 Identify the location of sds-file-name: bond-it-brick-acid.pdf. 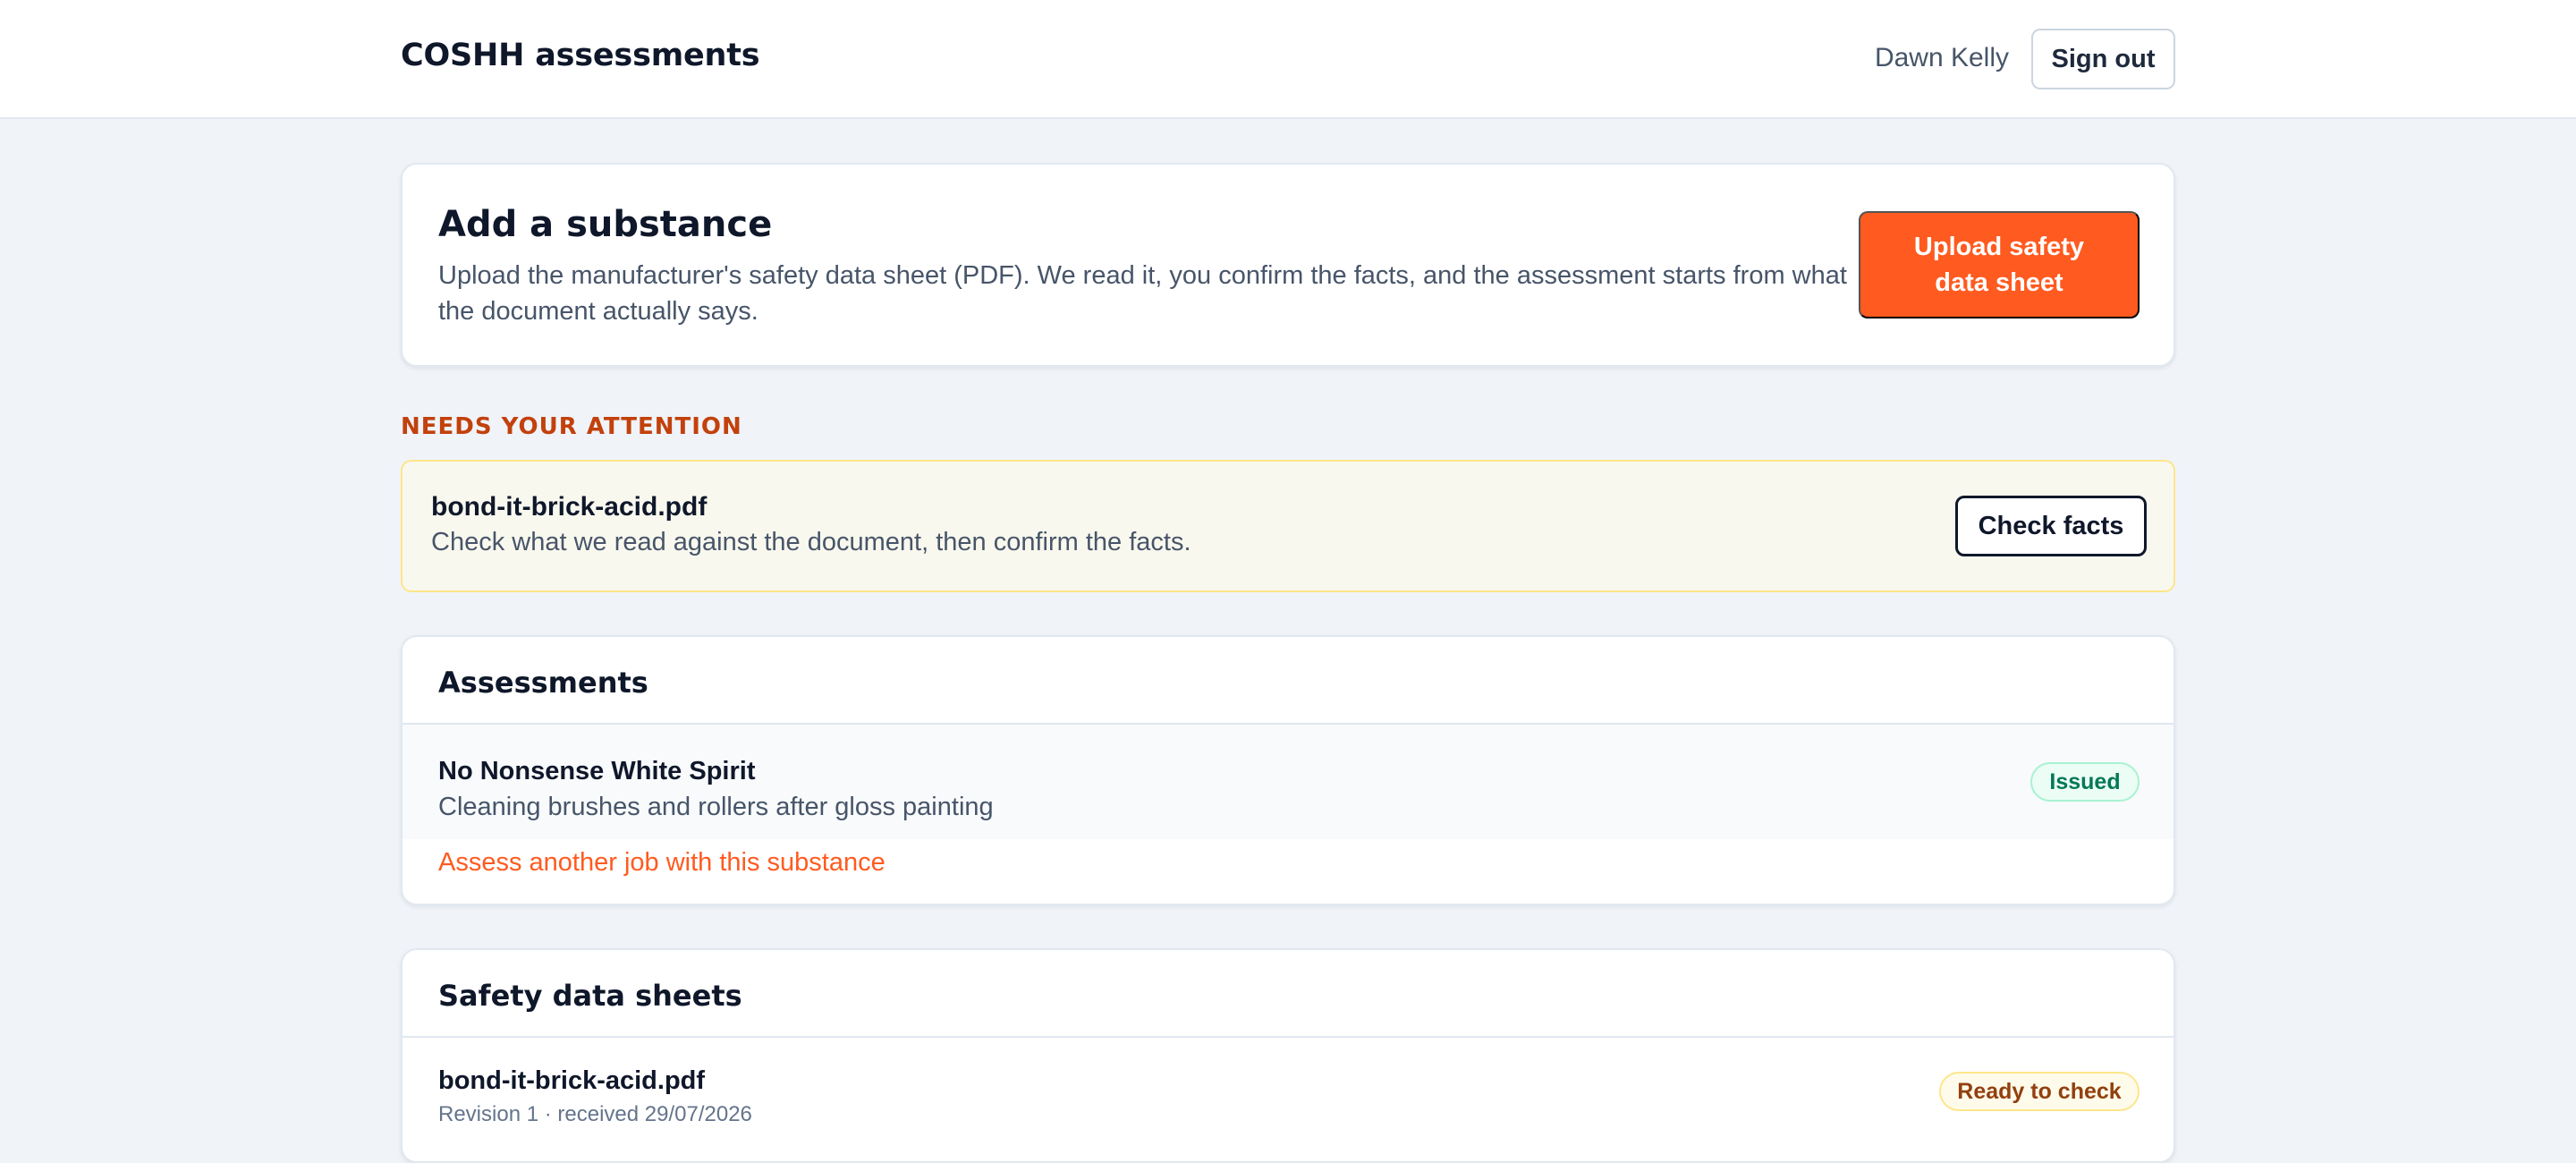
(572, 1080).